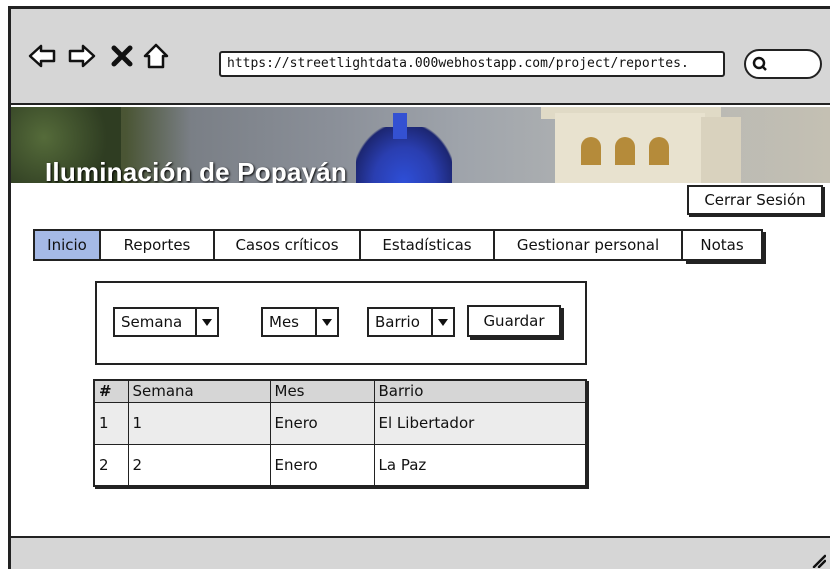 The width and height of the screenshot is (830, 569). What do you see at coordinates (783, 64) in the screenshot?
I see `browser-search-box` at bounding box center [783, 64].